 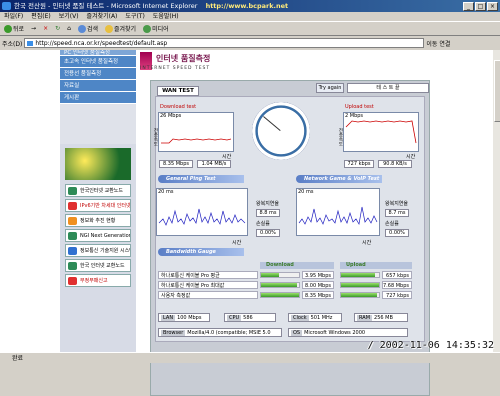 I want to click on menu-tools: 도구(T), so click(x=134, y=16).